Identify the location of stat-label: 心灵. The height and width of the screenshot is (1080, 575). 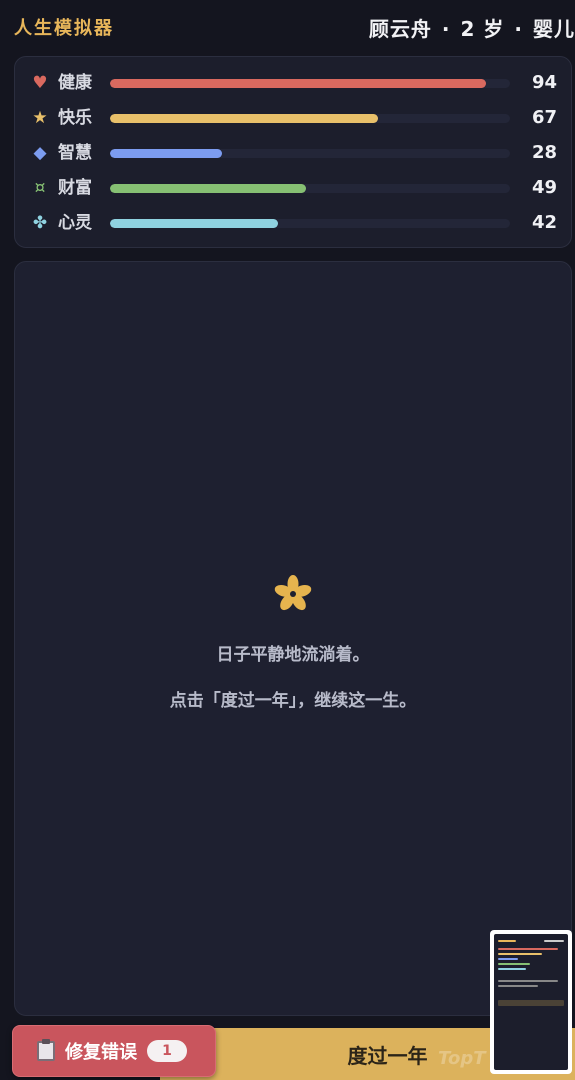
(75, 223).